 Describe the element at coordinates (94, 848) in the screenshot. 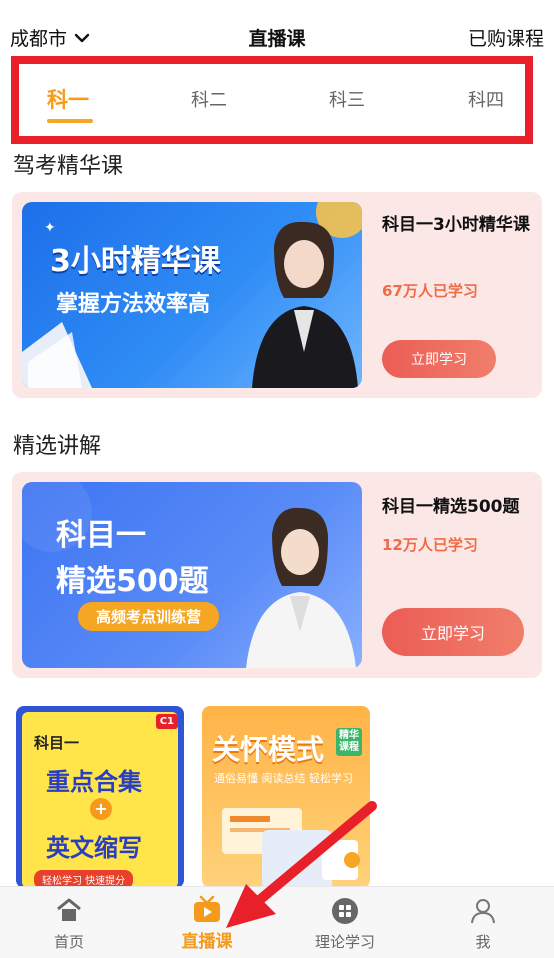

I see `thumb-line-2: 英文缩写` at that location.